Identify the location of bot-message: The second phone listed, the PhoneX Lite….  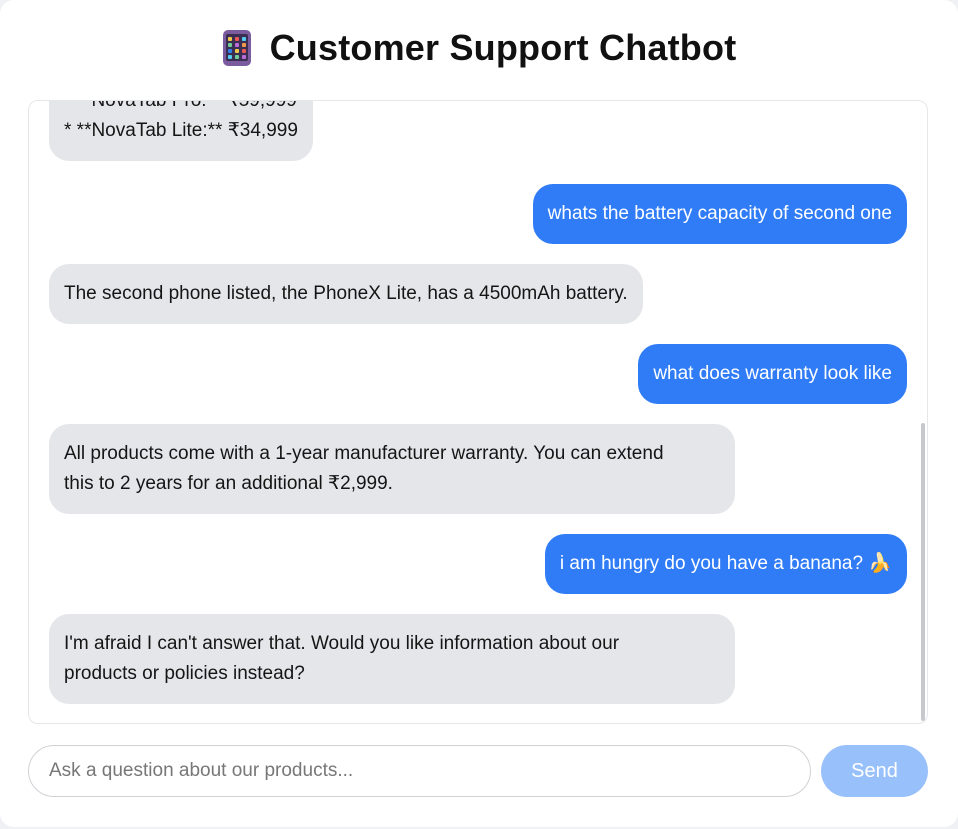
(346, 294).